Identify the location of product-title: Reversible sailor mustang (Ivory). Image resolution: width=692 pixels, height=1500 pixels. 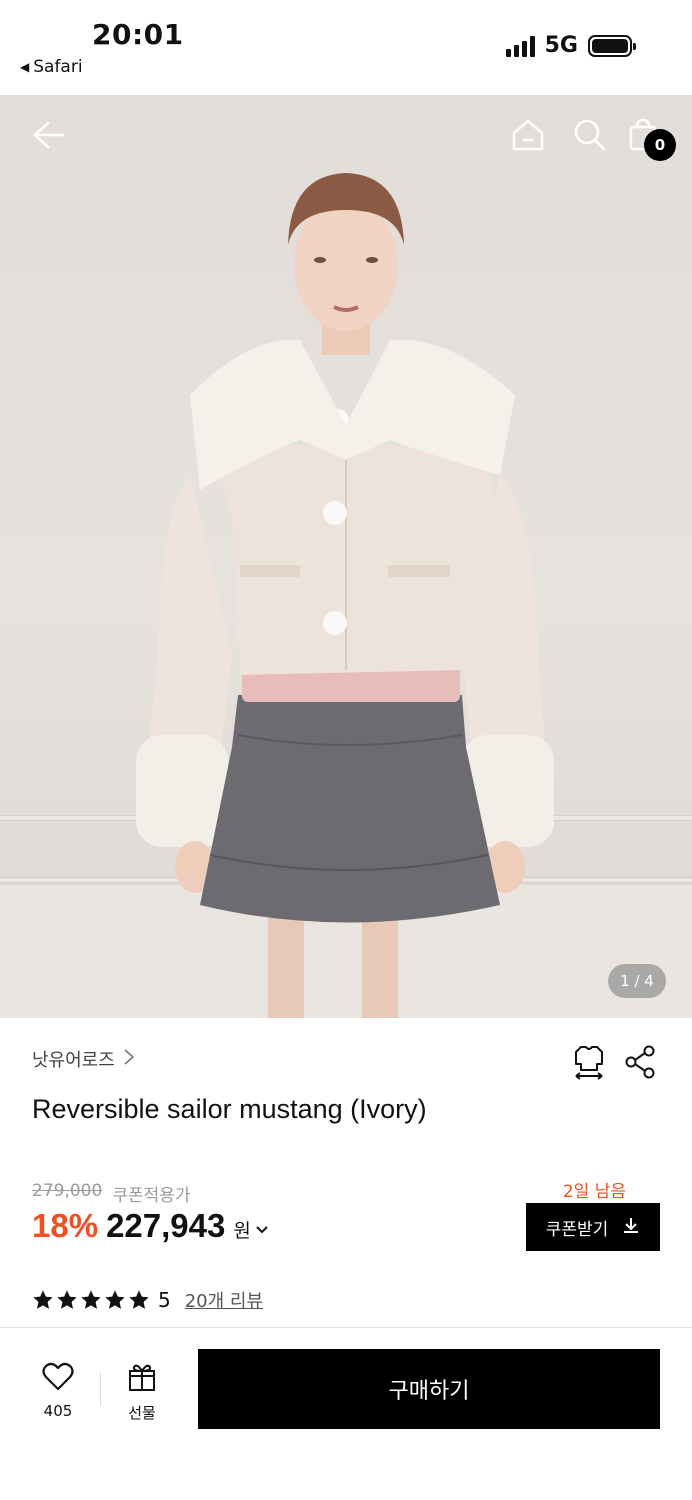
(229, 1109).